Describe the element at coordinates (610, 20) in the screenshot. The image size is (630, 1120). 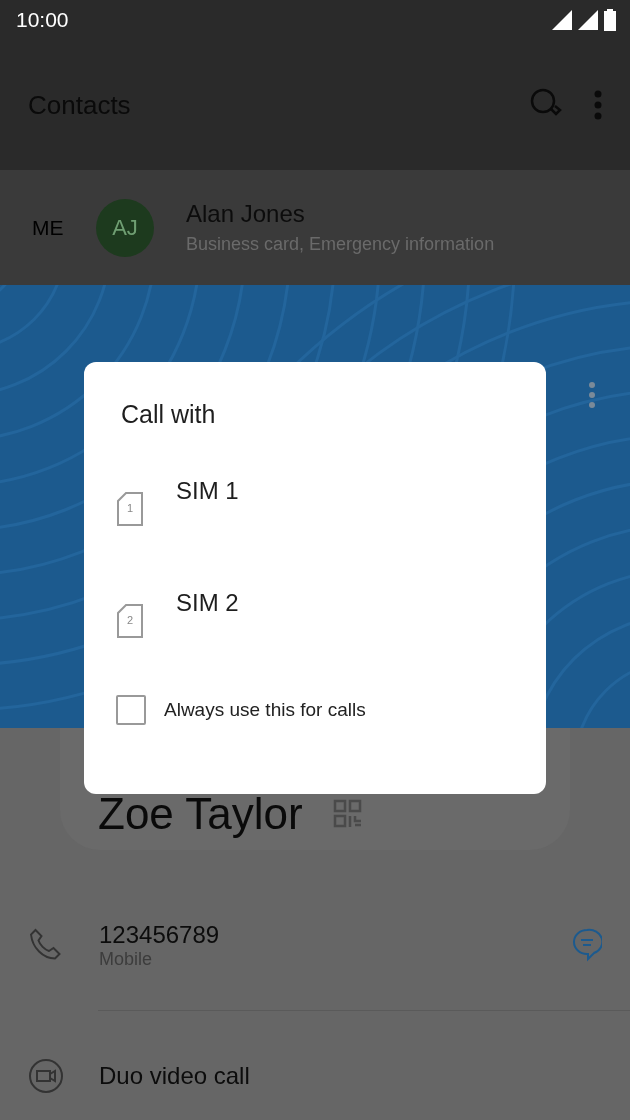
I see `battery-icon` at that location.